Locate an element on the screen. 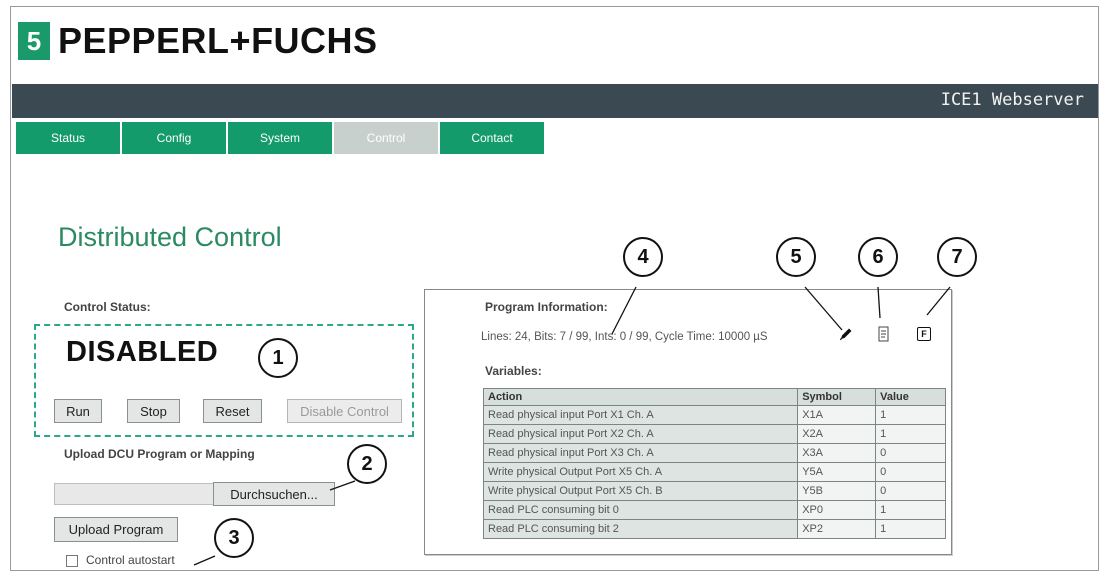  cell-symbol: Y5A is located at coordinates (837, 472).